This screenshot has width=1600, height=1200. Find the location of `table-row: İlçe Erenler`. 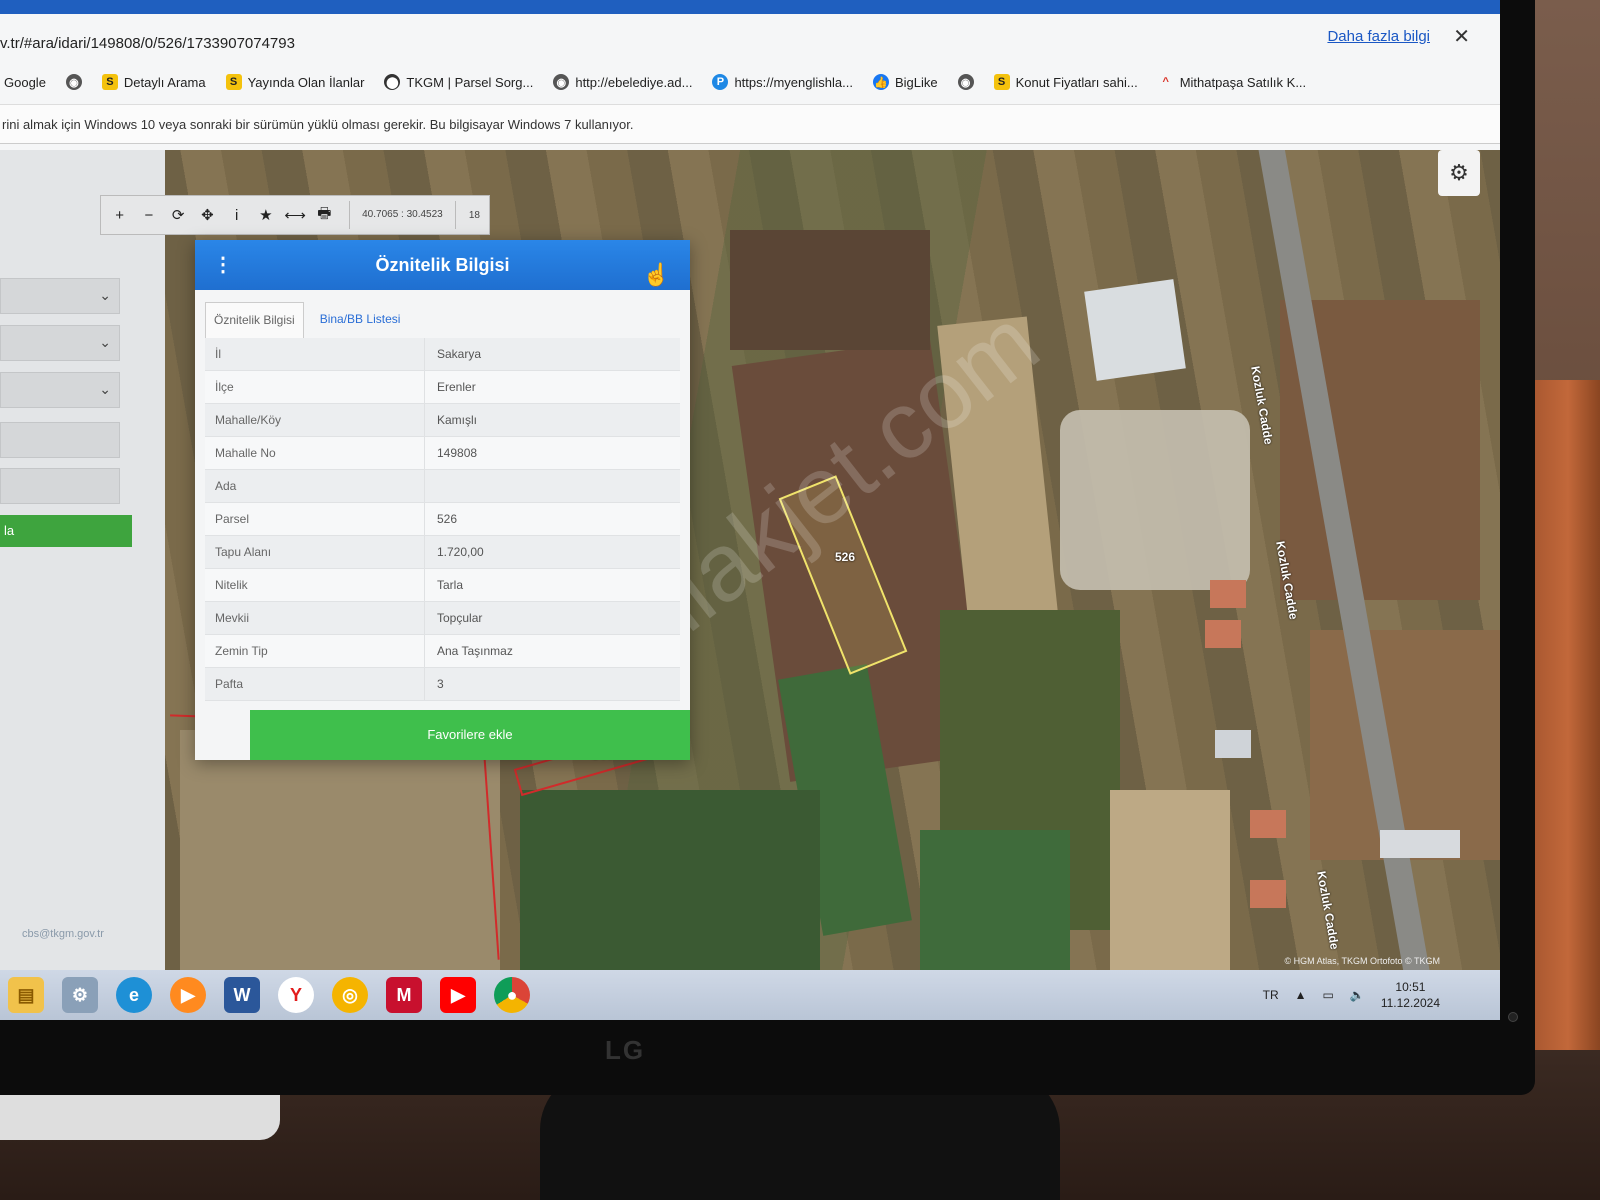

table-row: İlçe Erenler is located at coordinates (442, 387).